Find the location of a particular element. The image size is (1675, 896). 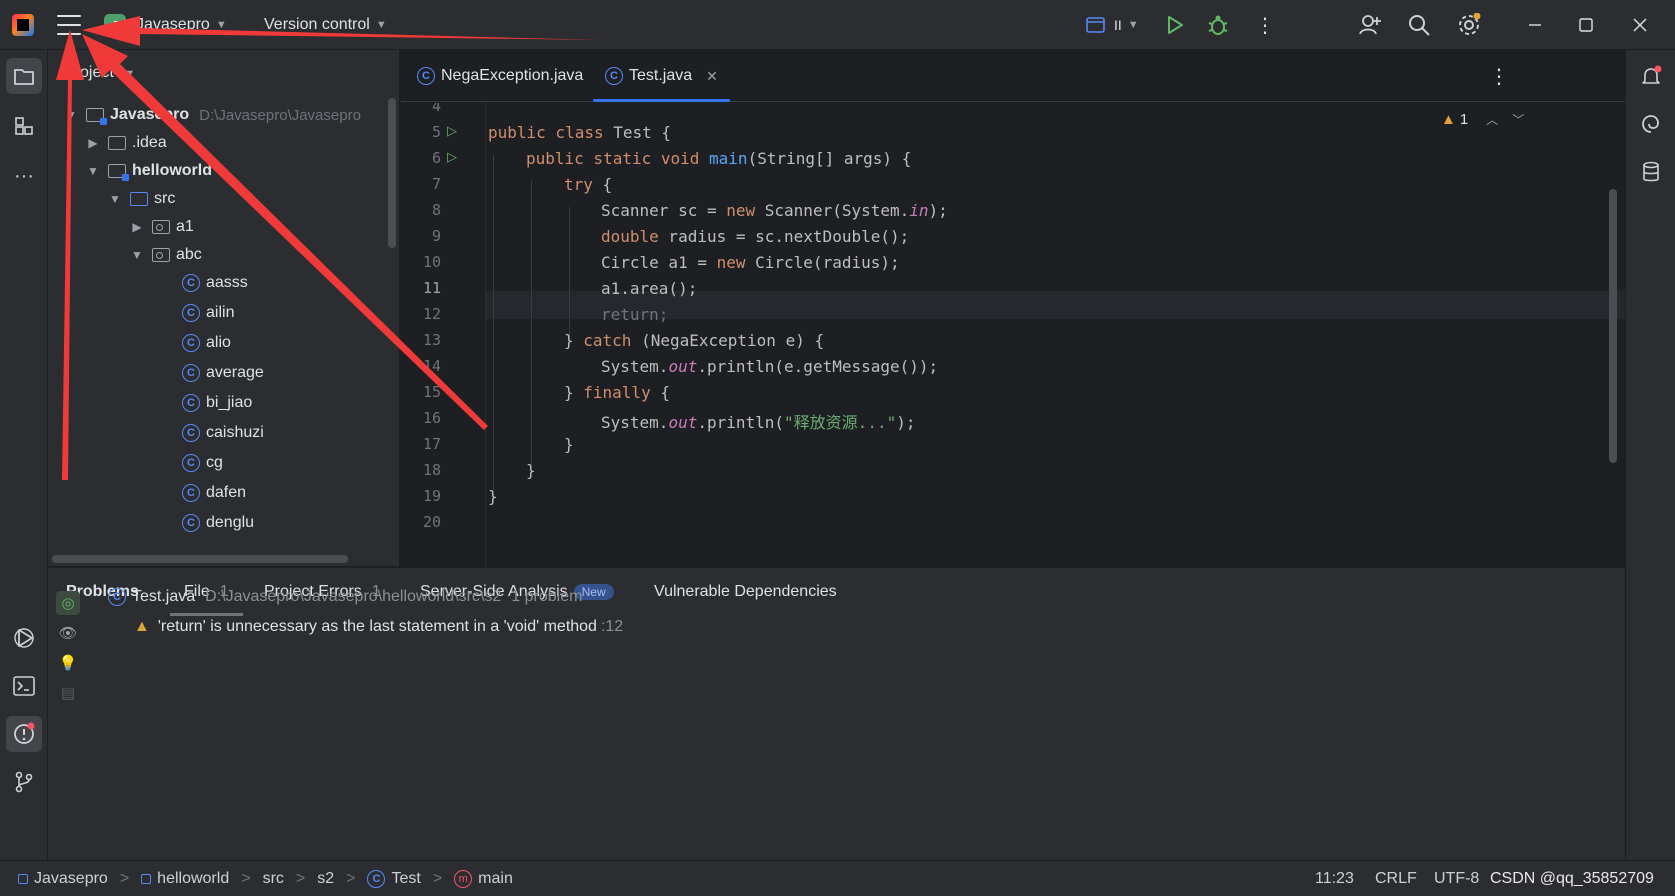

tree-item-label: ailin is located at coordinates (220, 312).